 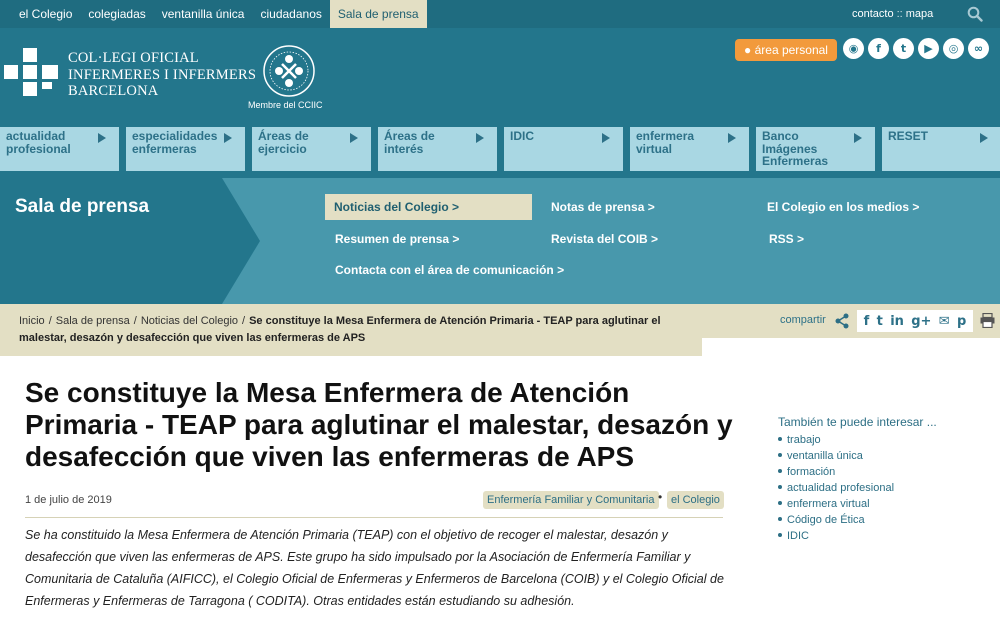 What do you see at coordinates (604, 239) in the screenshot?
I see `sala-link-revista-del-coib: Revista del COIB >` at bounding box center [604, 239].